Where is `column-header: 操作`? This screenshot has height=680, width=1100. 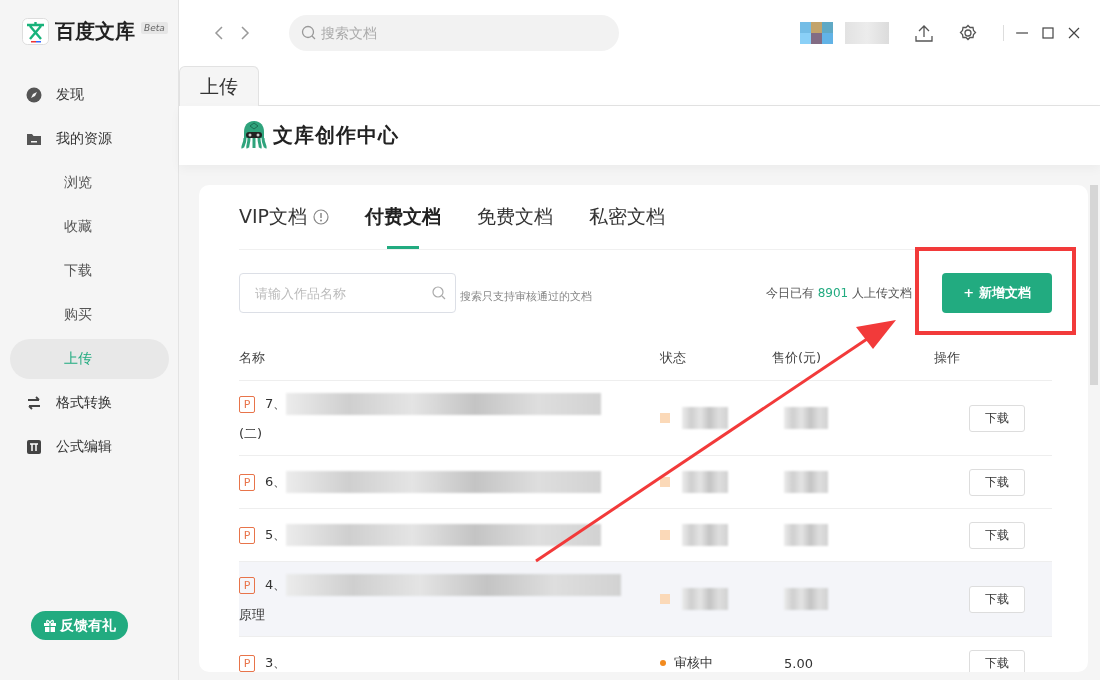 column-header: 操作 is located at coordinates (993, 358).